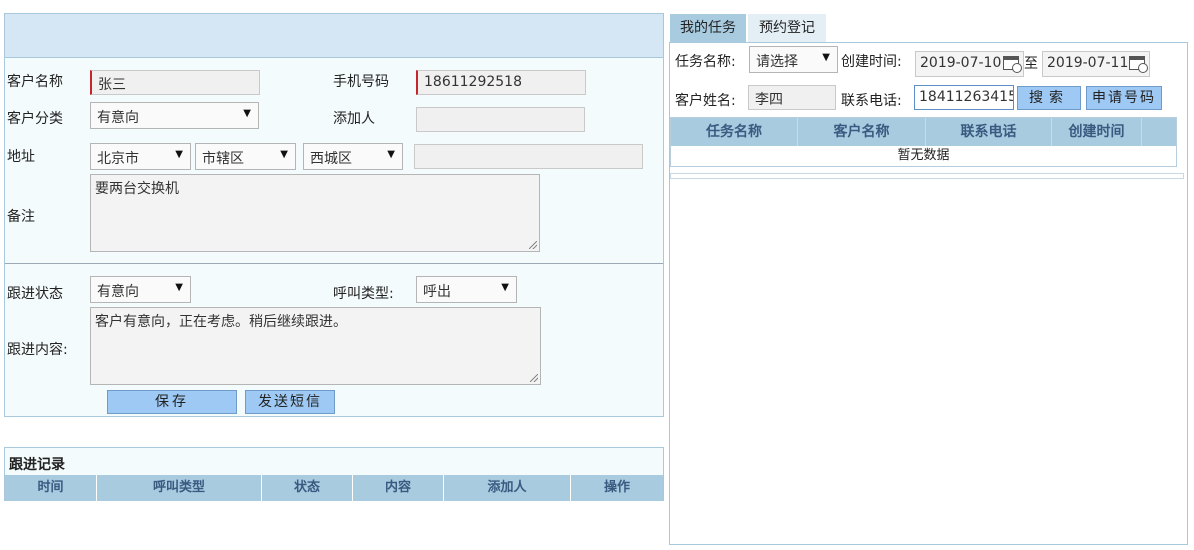 This screenshot has height=550, width=1194. I want to click on province-select-value: 北京市, so click(118, 159).